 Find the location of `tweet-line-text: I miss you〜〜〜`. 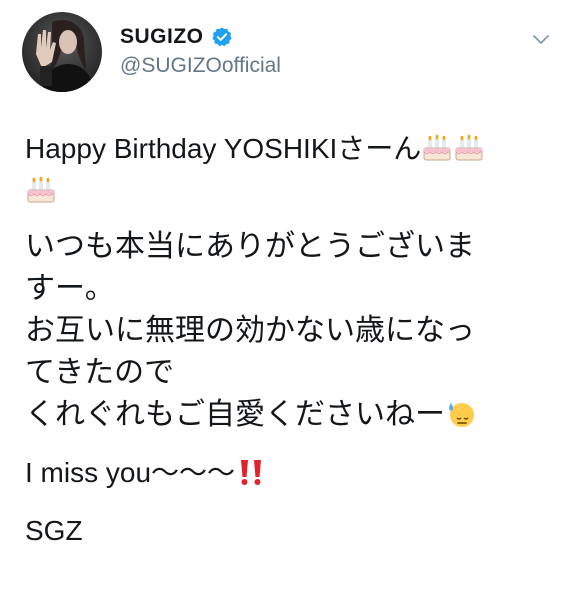

tweet-line-text: I miss you〜〜〜 is located at coordinates (130, 472).